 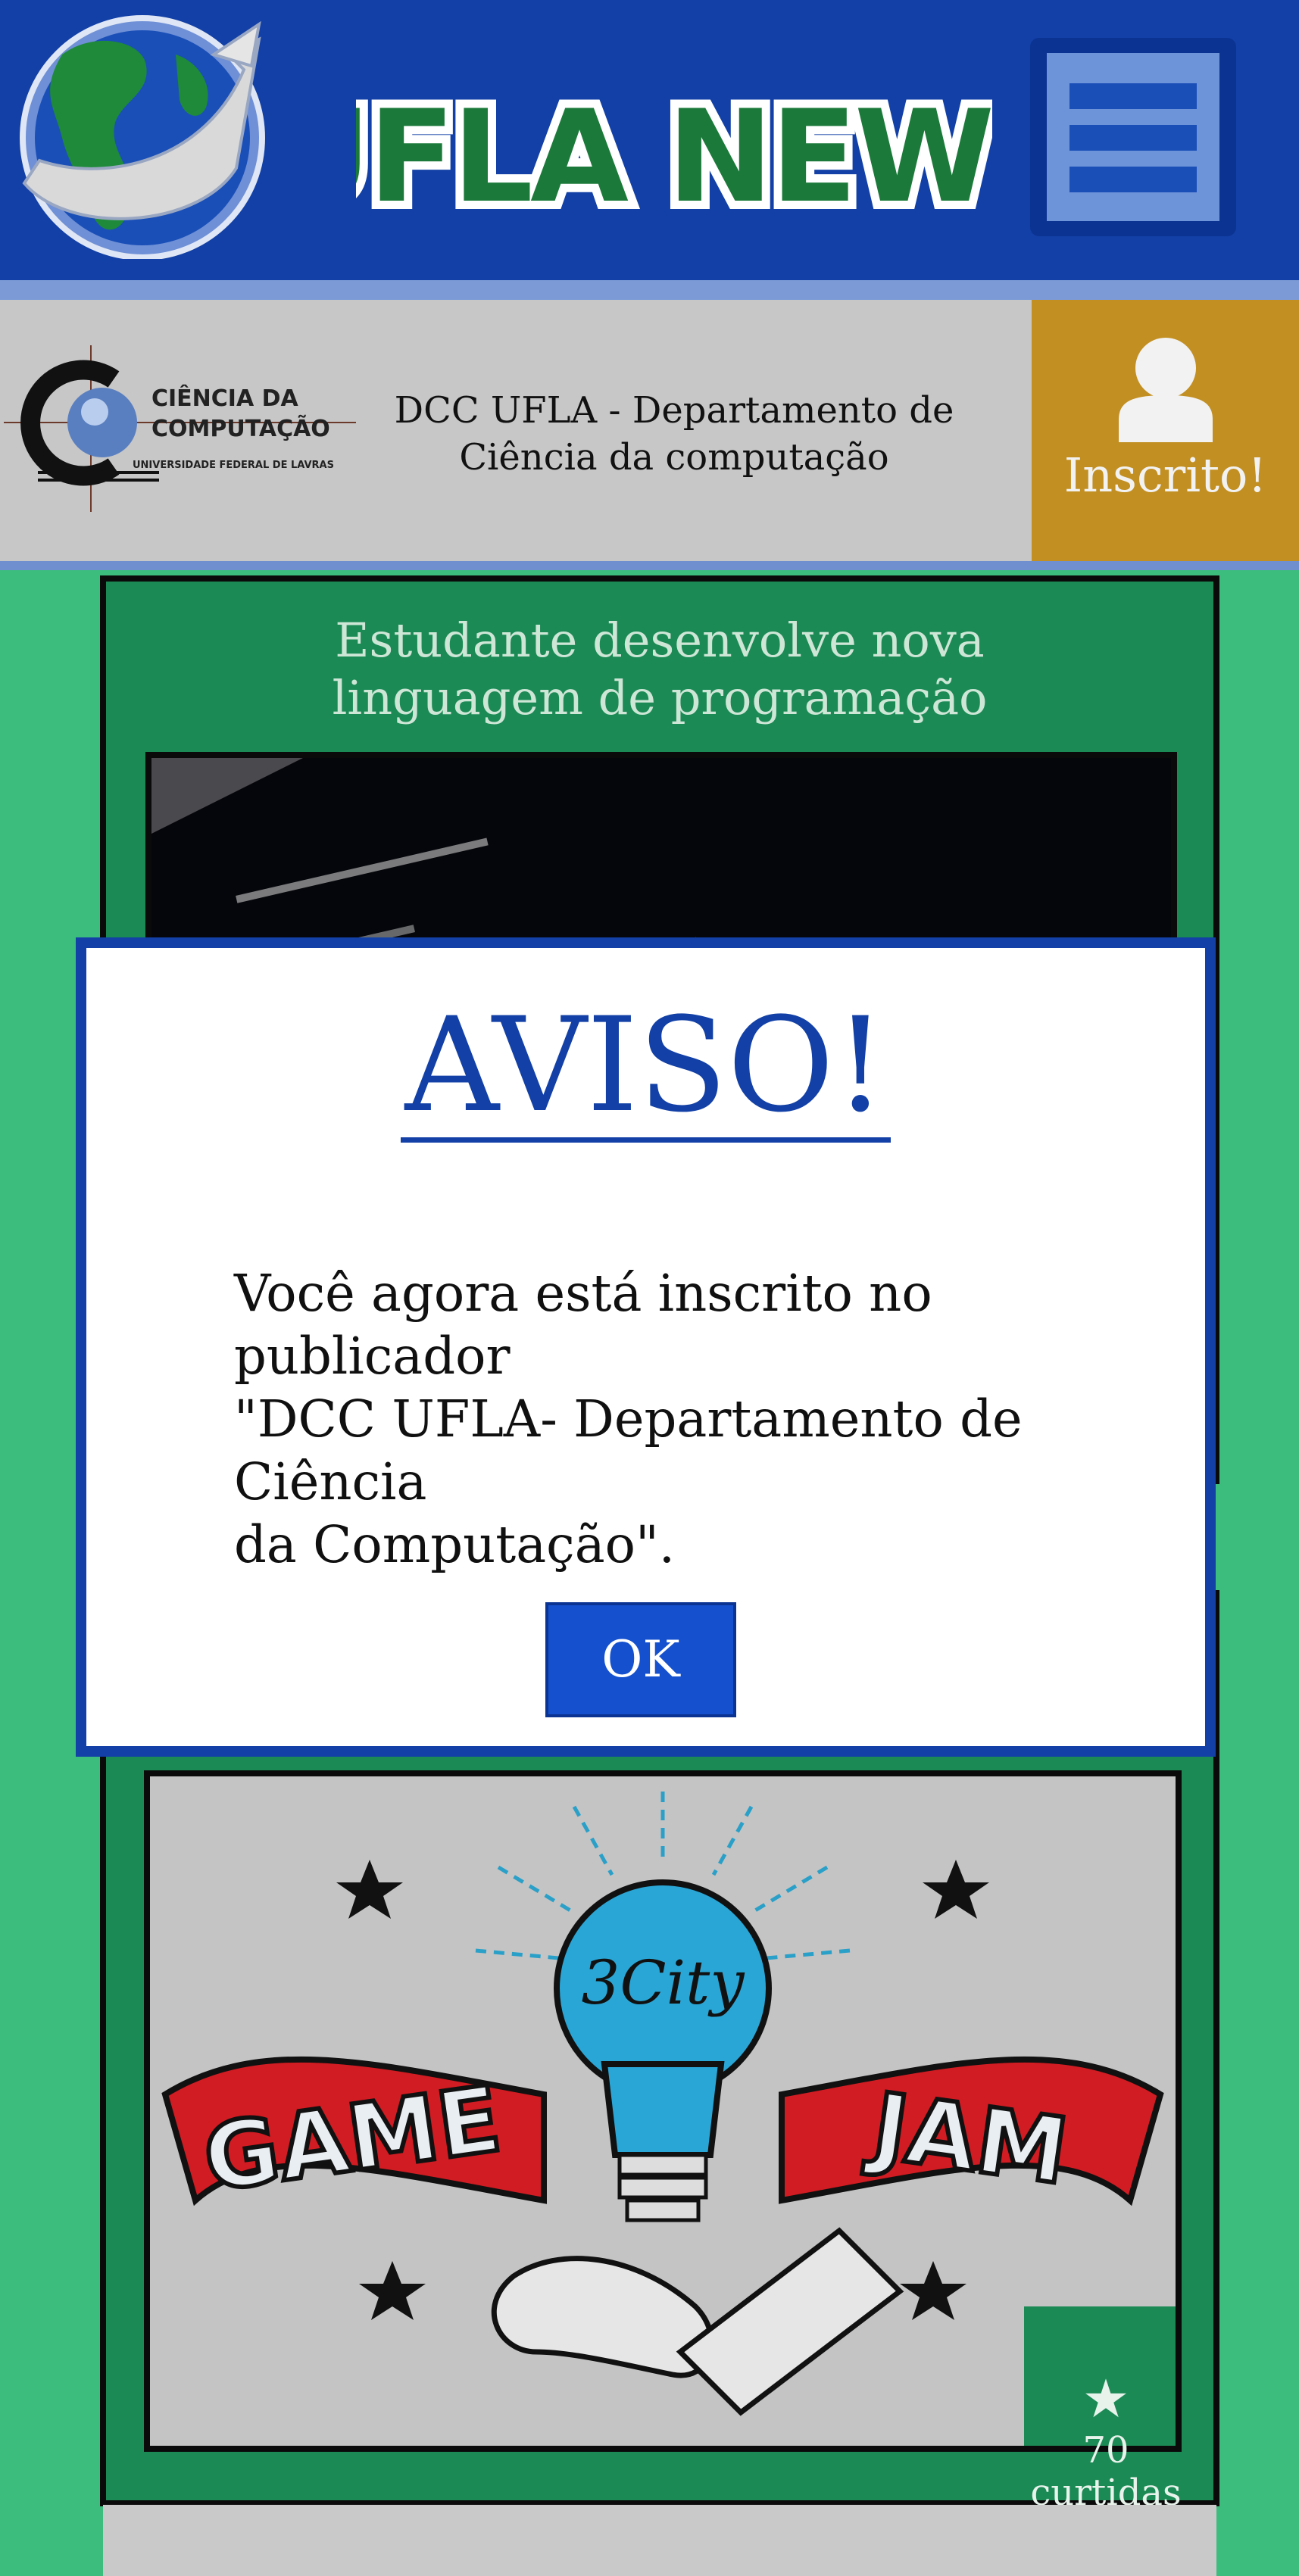 What do you see at coordinates (225, 399) in the screenshot?
I see `logo-title-line1: CIÊNCIA DA` at bounding box center [225, 399].